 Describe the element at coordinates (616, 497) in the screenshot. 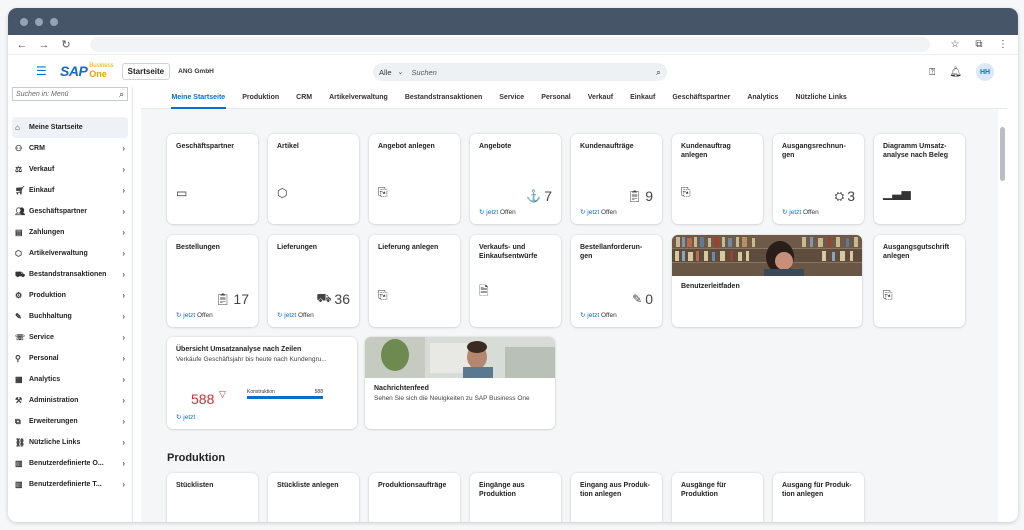

I see `production-tile: Eingang aus Produk-tion anlegen` at that location.